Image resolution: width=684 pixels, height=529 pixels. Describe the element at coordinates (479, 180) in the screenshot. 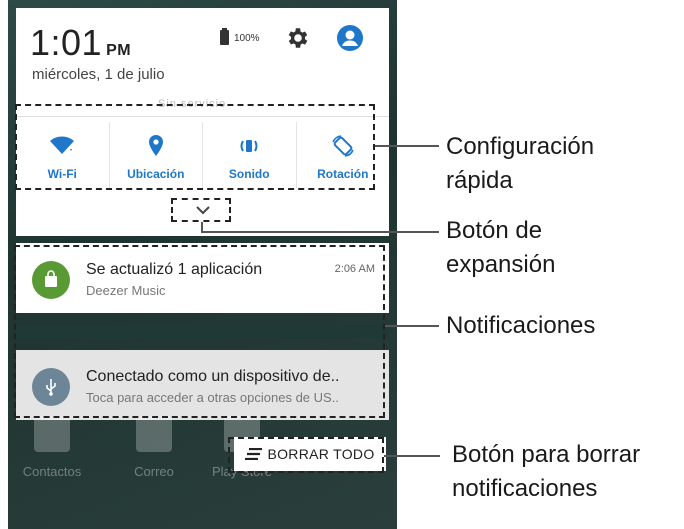

I see `callout-text: rápida` at that location.